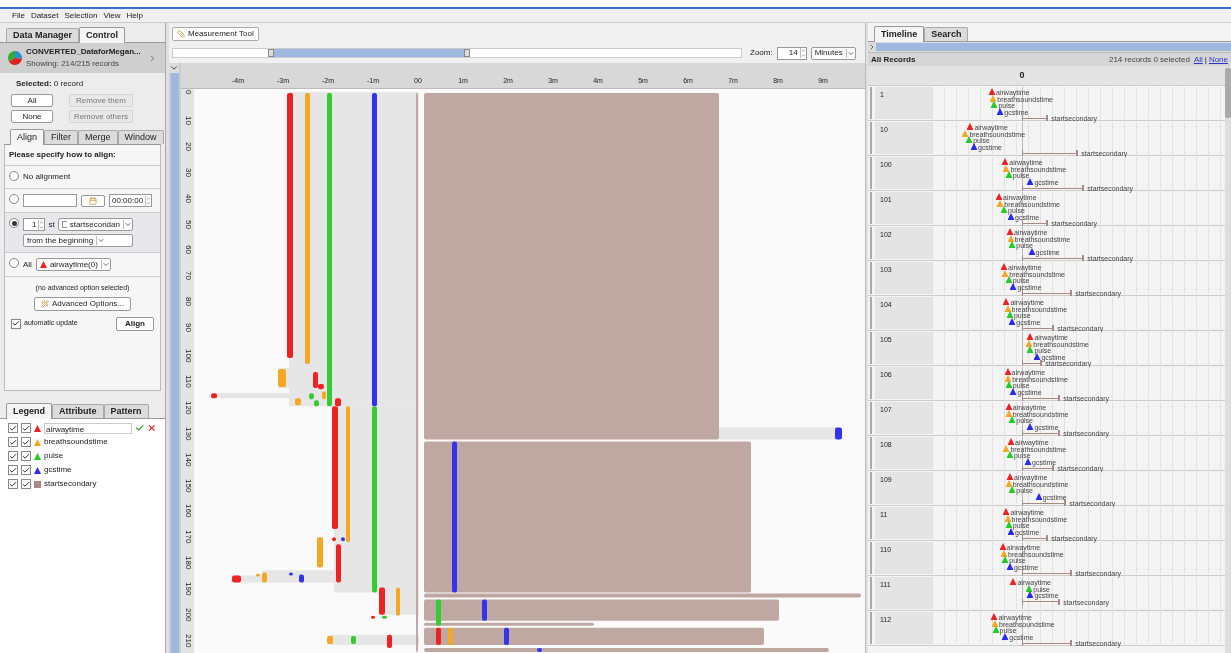 This screenshot has height=653, width=1231. Describe the element at coordinates (78, 411) in the screenshot. I see `tab: Attribute` at that location.